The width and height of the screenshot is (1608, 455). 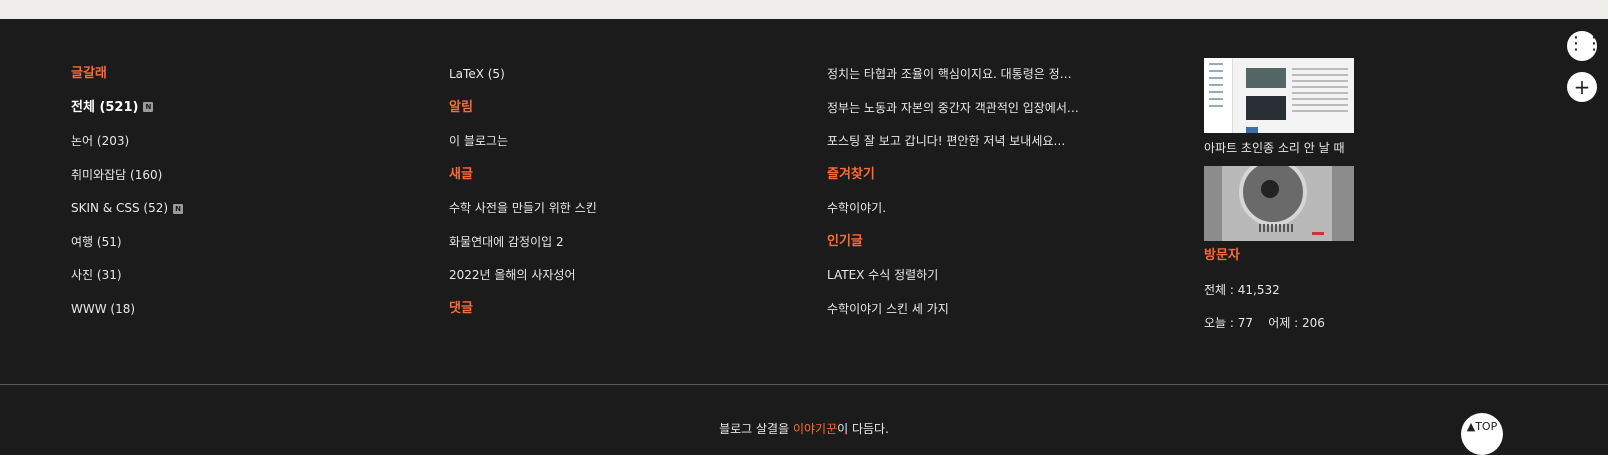 I want to click on new-post-item: 2022년 올해의 사자성어, so click(x=523, y=277).